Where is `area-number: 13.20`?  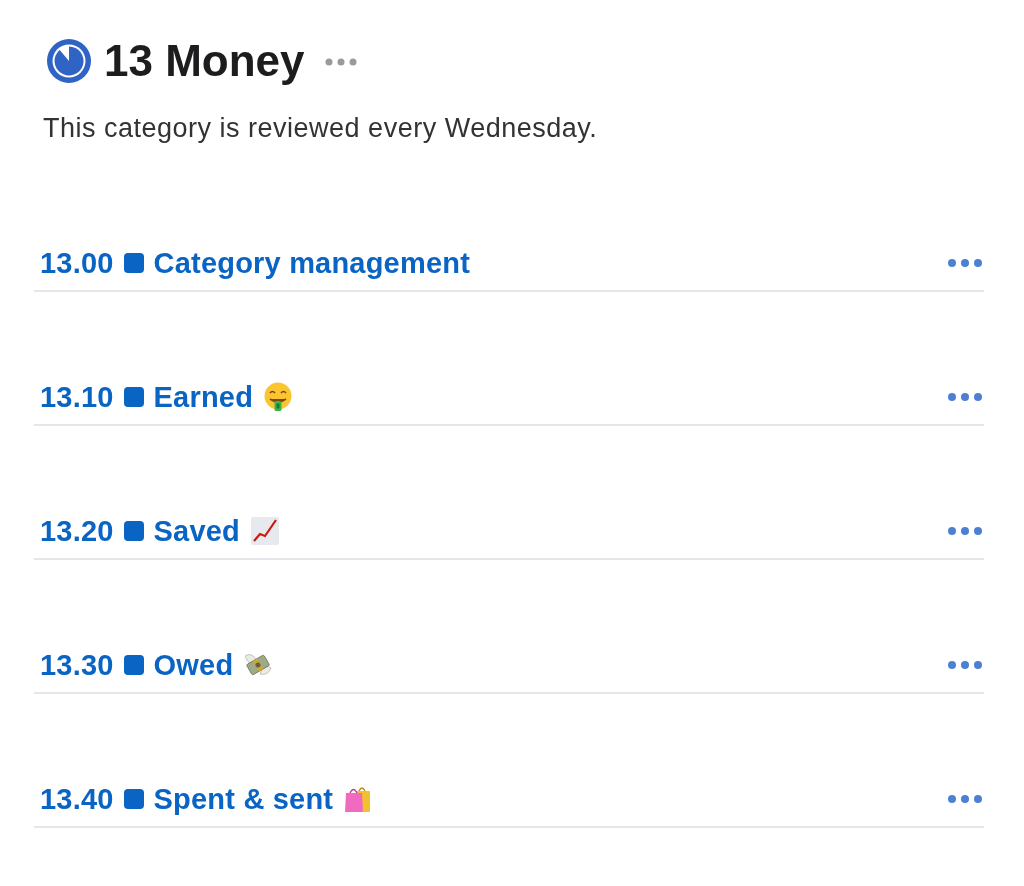 area-number: 13.20 is located at coordinates (77, 531).